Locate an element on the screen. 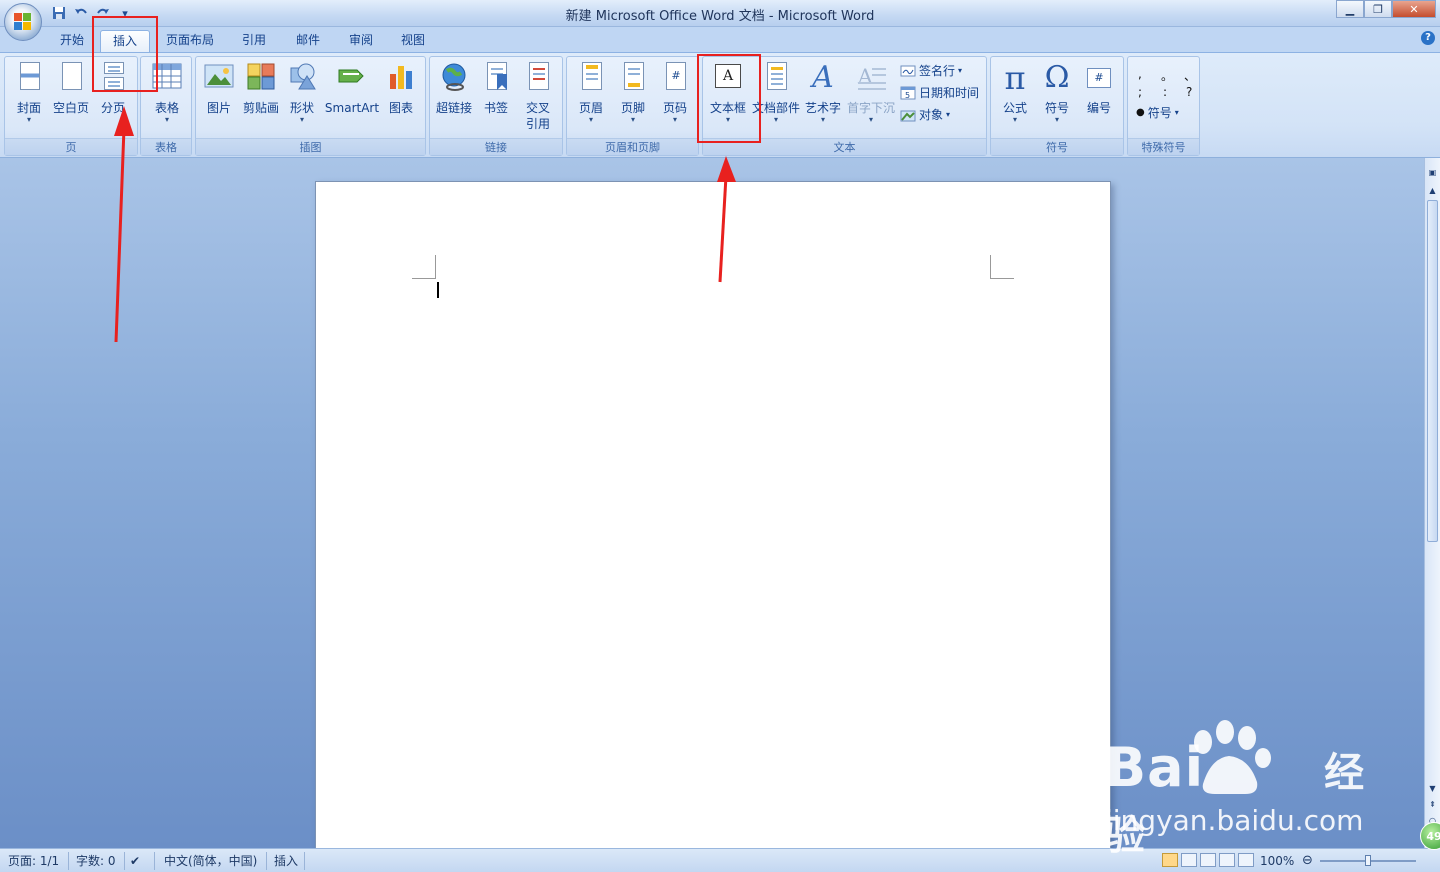 This screenshot has width=1440, height=872. calendar-icon: 5 is located at coordinates (908, 93).